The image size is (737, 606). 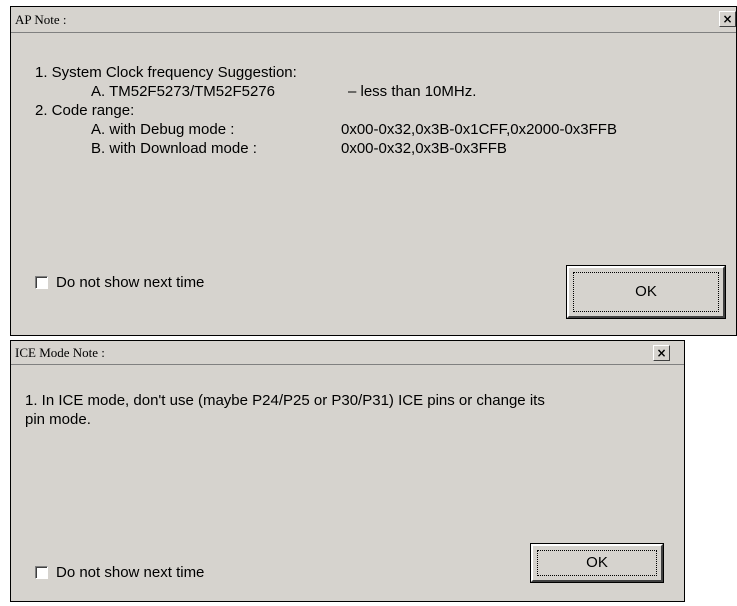 What do you see at coordinates (85, 110) in the screenshot?
I see `ap-note-line: 2. Code range:` at bounding box center [85, 110].